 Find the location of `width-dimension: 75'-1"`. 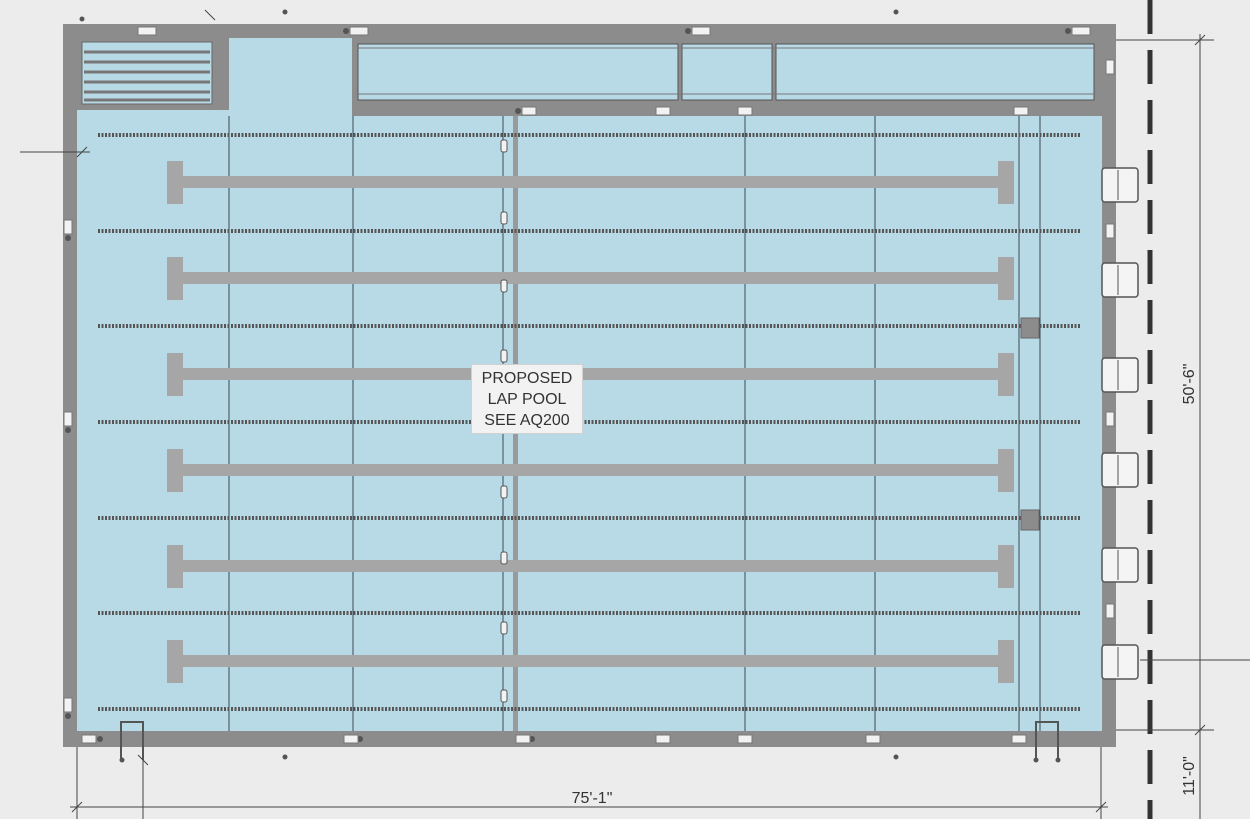

width-dimension: 75'-1" is located at coordinates (592, 798).